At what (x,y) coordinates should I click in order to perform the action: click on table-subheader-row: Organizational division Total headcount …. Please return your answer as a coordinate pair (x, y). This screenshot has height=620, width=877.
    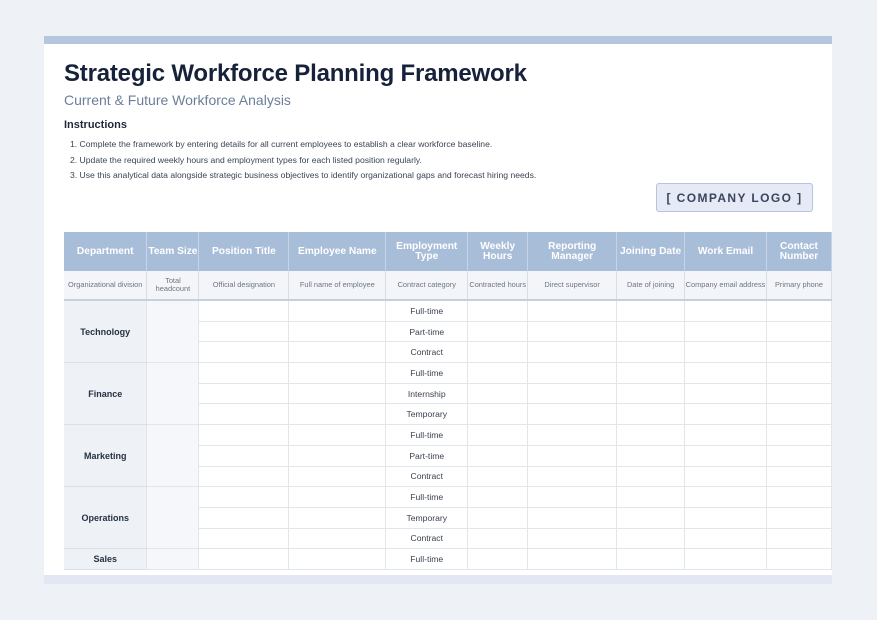
    Looking at the image, I should click on (448, 286).